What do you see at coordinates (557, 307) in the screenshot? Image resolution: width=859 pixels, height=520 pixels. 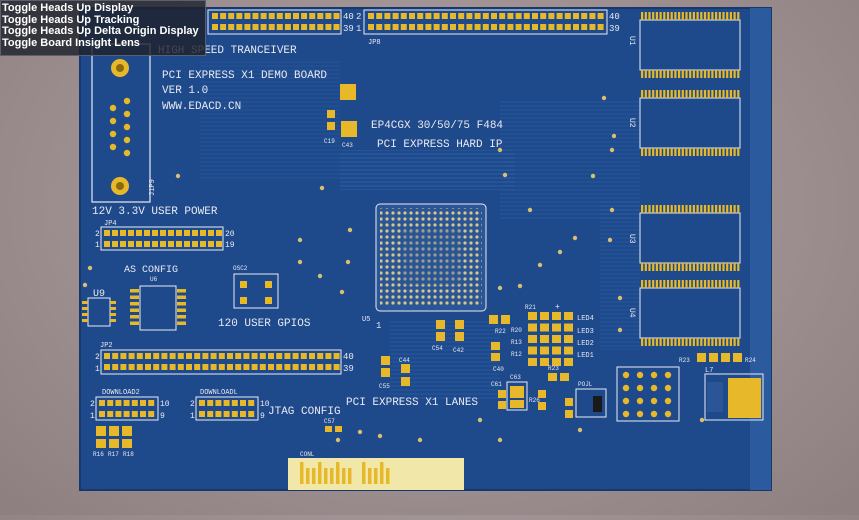 I see `polarity-mark: +` at bounding box center [557, 307].